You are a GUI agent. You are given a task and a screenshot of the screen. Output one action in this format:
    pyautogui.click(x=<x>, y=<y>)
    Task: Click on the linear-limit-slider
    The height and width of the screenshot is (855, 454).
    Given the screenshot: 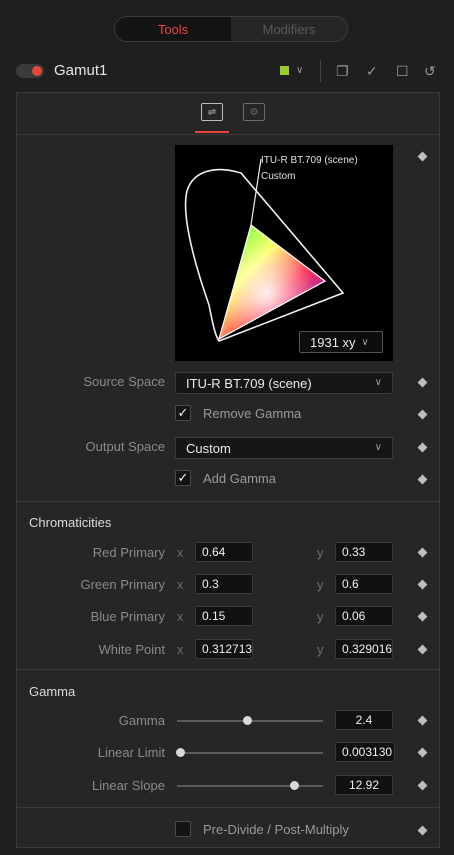 What is the action you would take?
    pyautogui.click(x=250, y=753)
    